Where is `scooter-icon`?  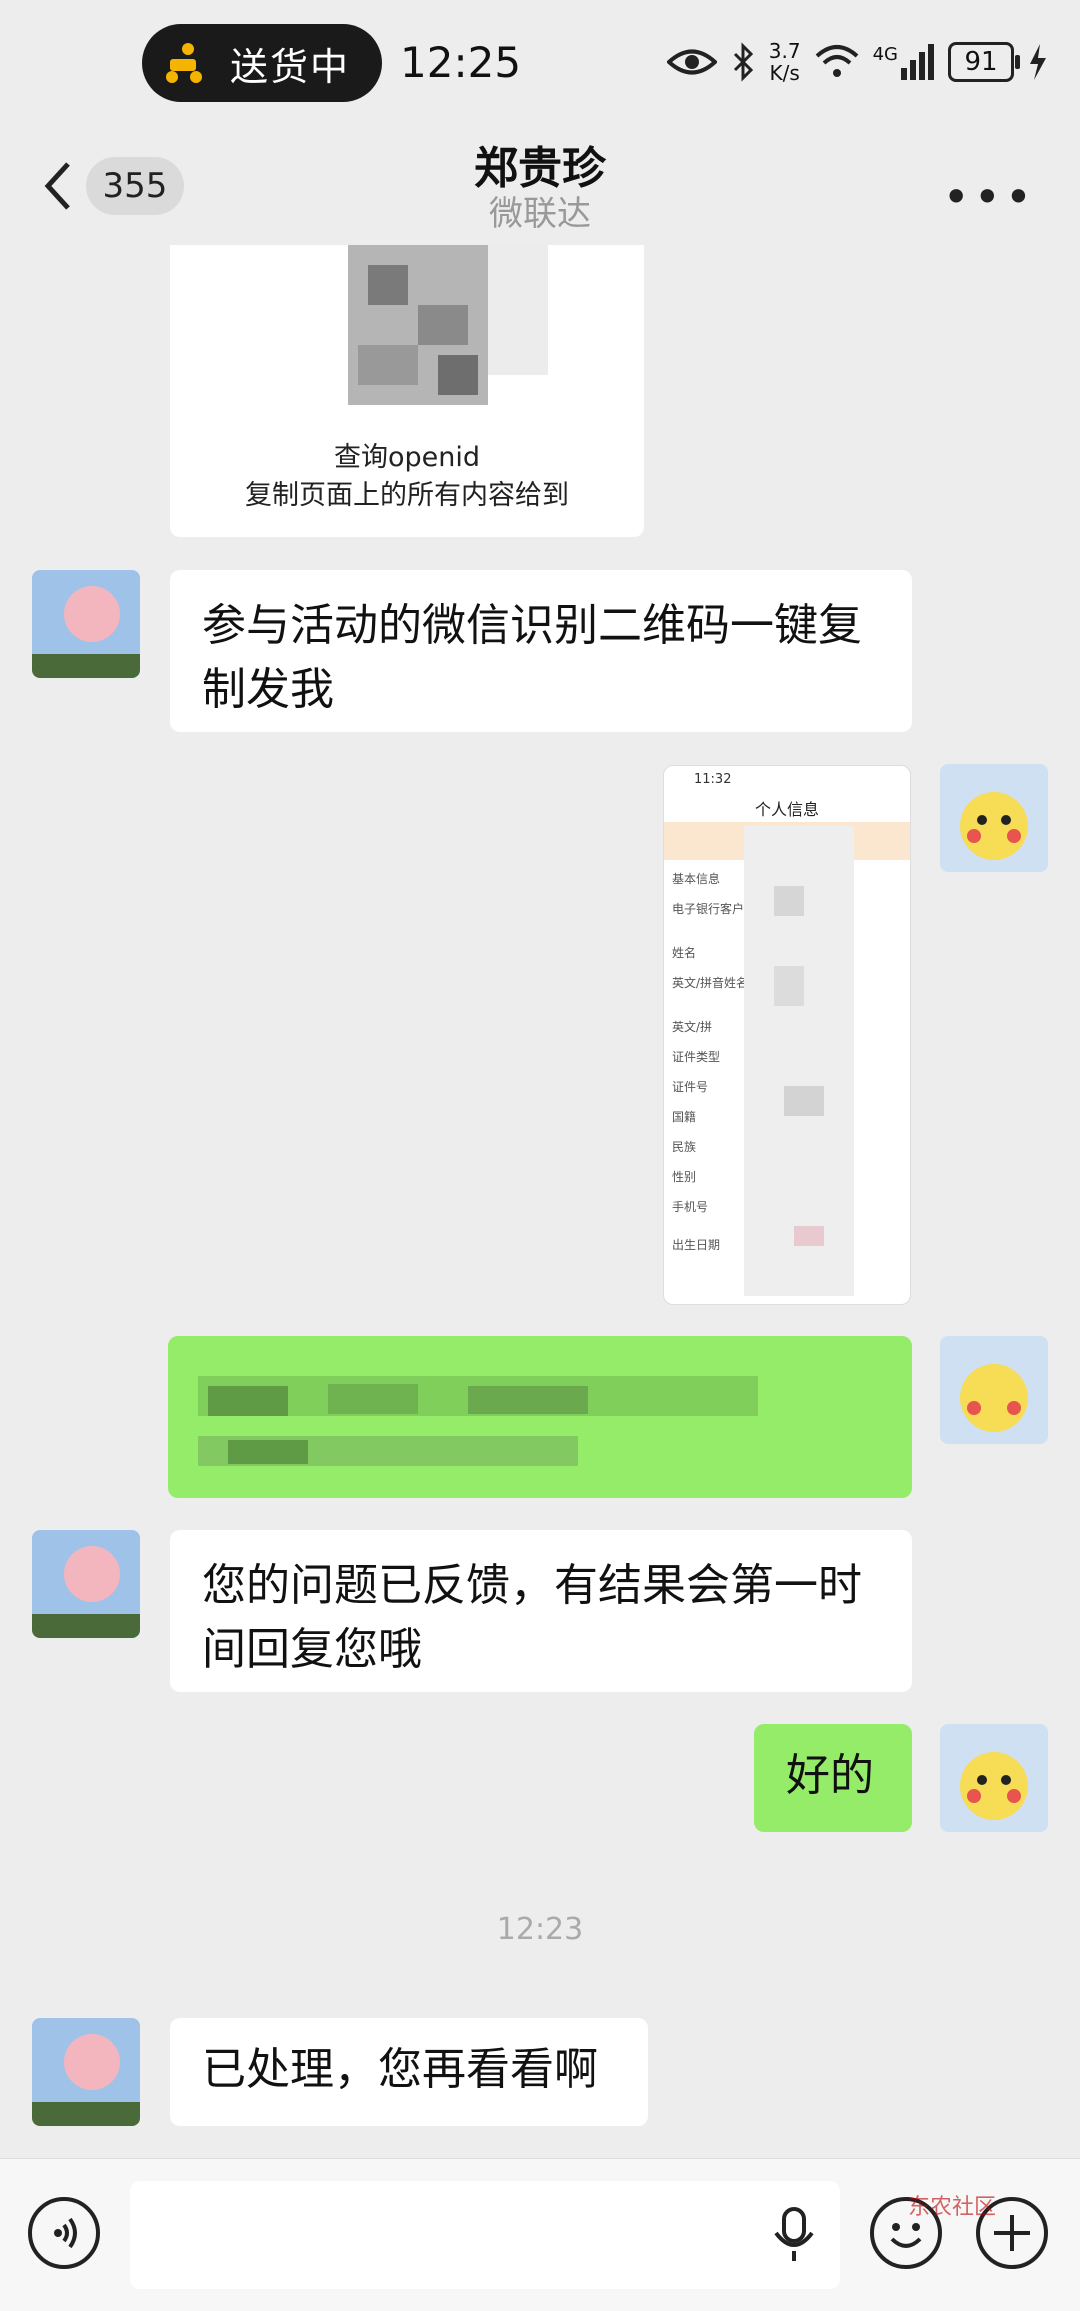 scooter-icon is located at coordinates (184, 63).